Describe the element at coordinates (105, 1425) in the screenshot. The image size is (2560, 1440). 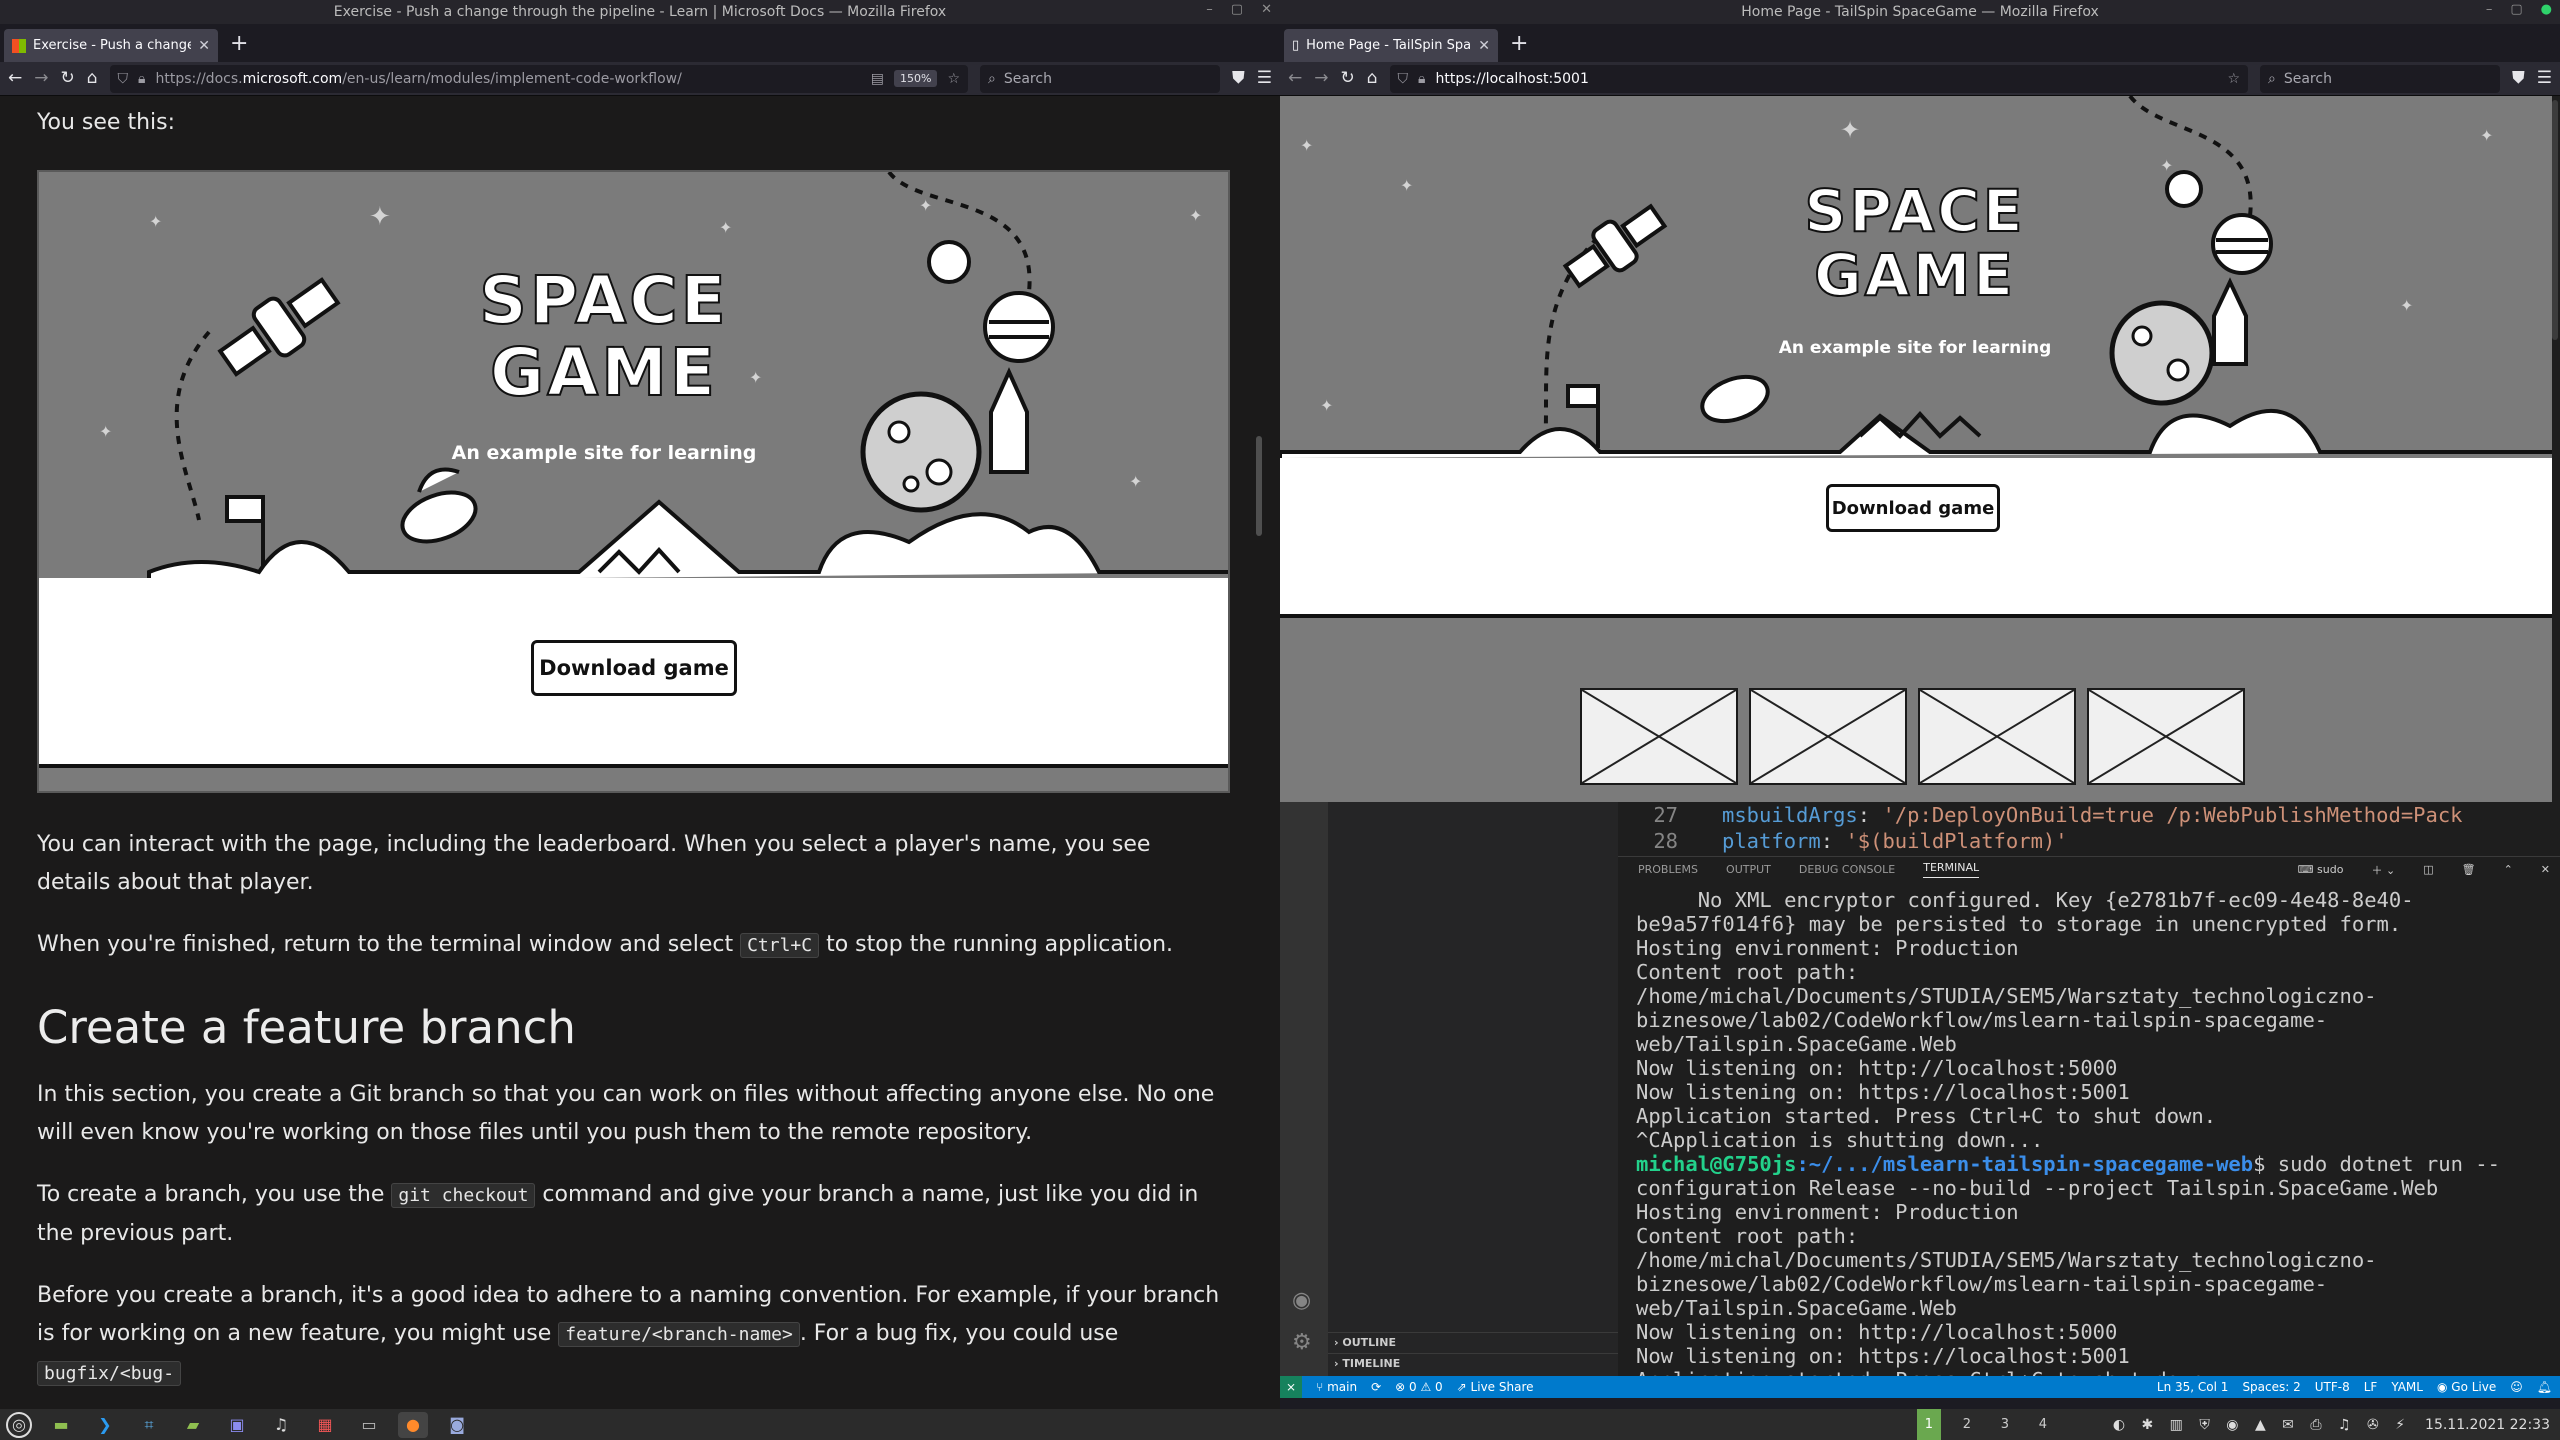
I see `vscode-icon: ❯` at that location.